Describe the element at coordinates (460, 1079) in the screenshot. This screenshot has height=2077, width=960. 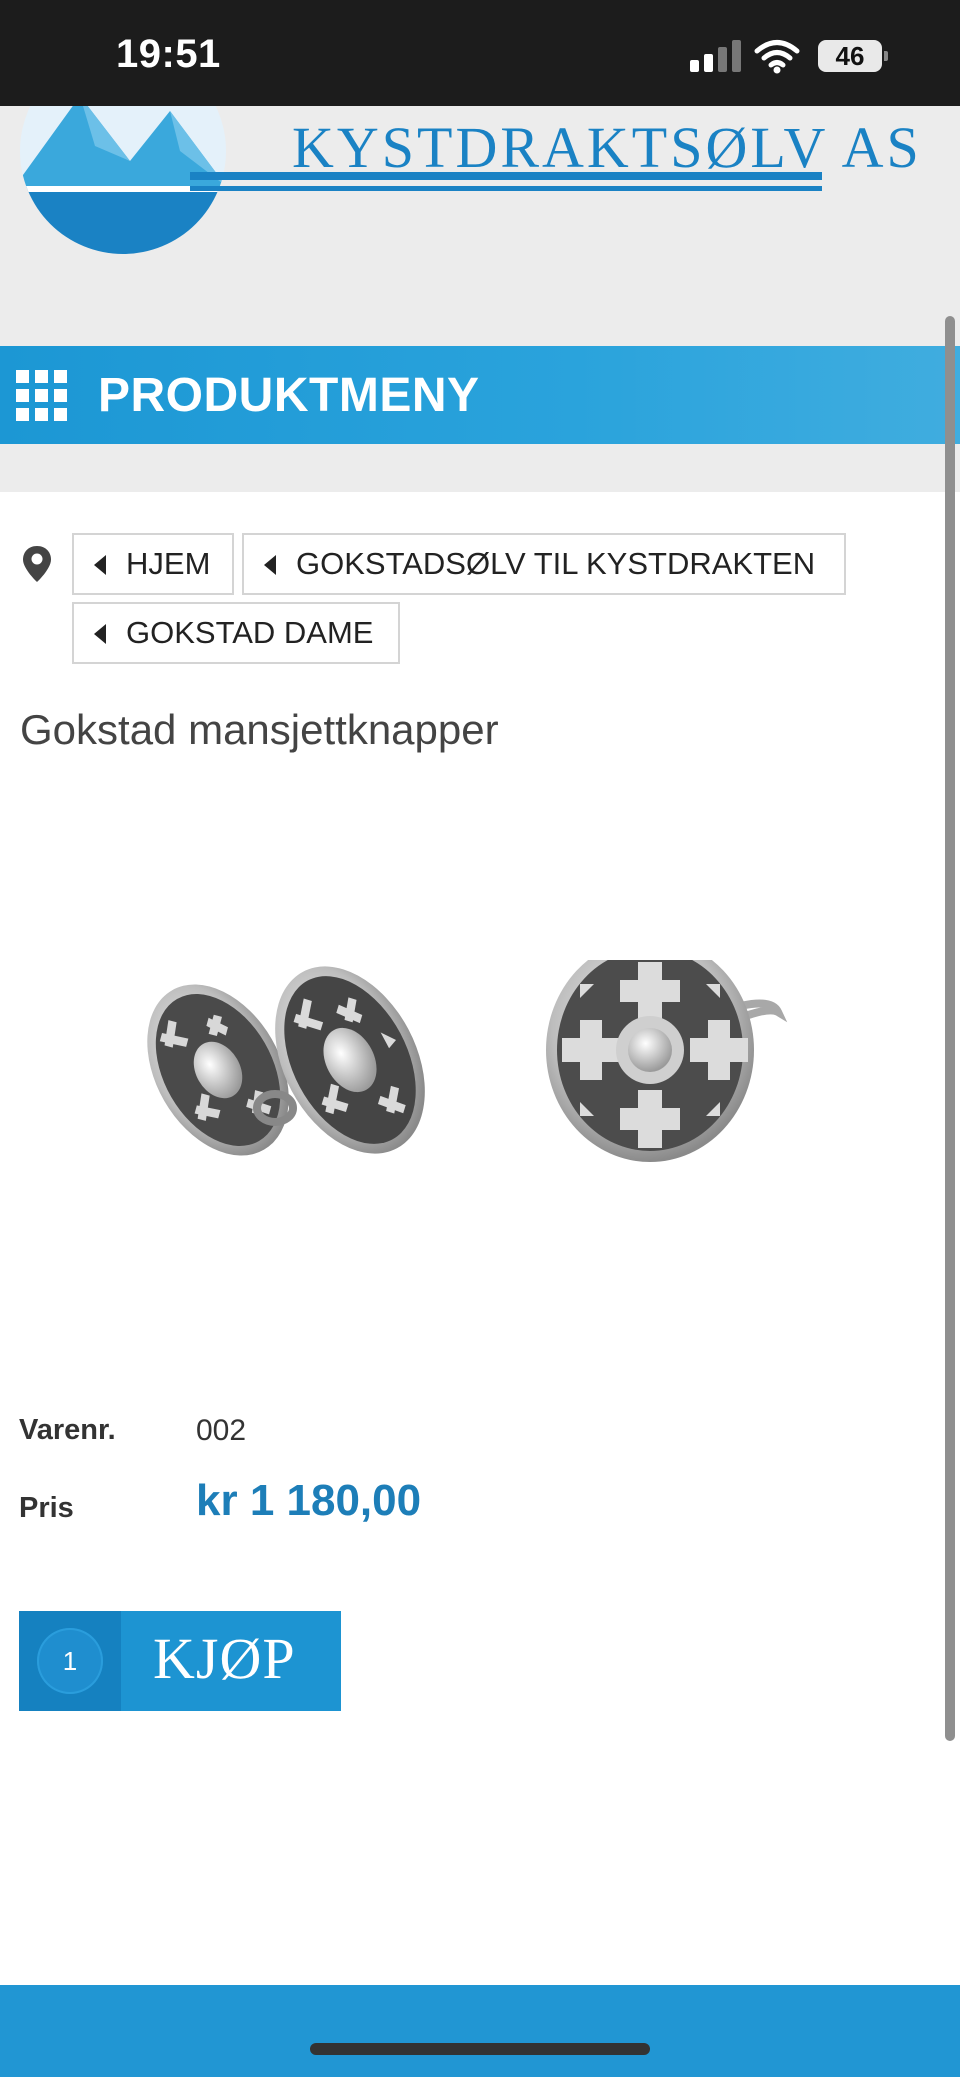
I see `product-image` at that location.